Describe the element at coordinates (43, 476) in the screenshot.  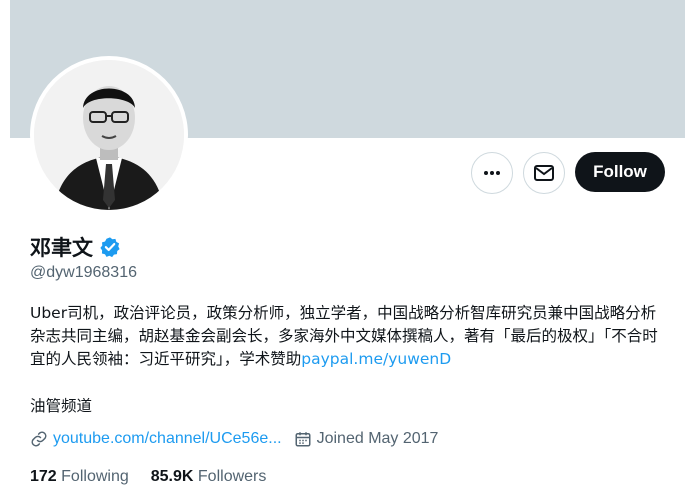
I see `following-count: 172` at that location.